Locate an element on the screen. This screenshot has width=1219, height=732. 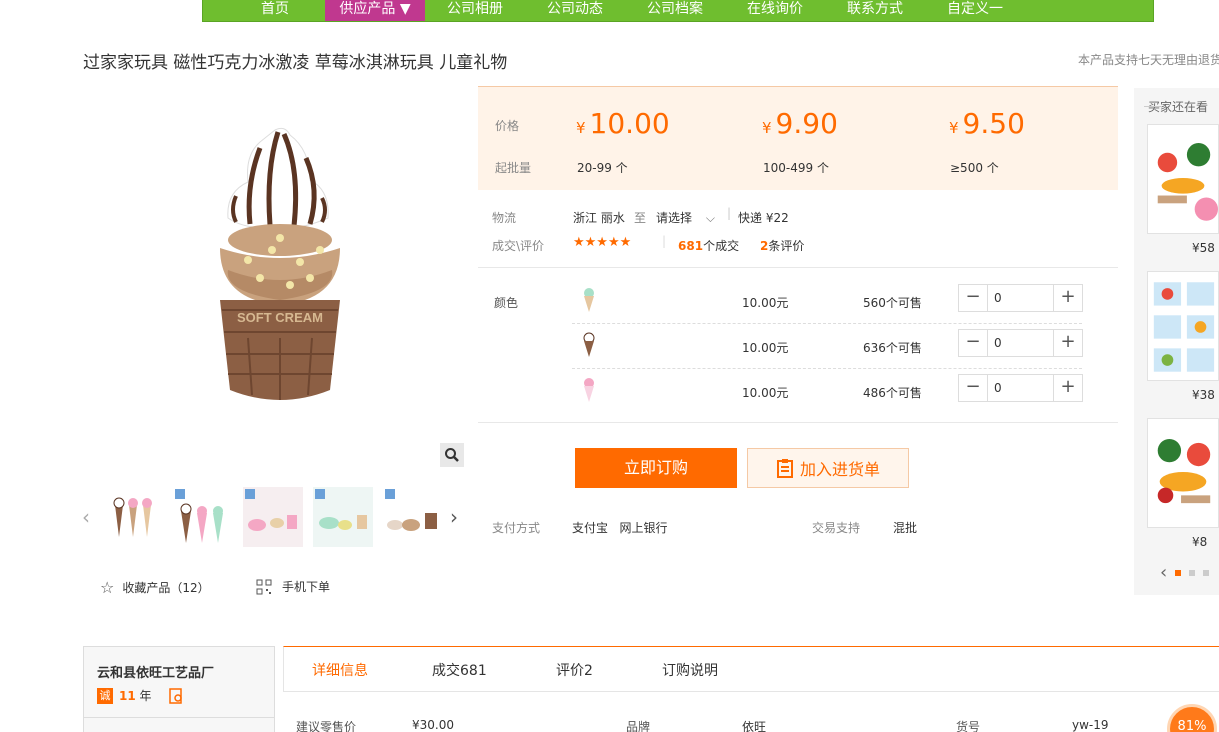
destination-select: 请选择 ⌵ is located at coordinates (685, 217).